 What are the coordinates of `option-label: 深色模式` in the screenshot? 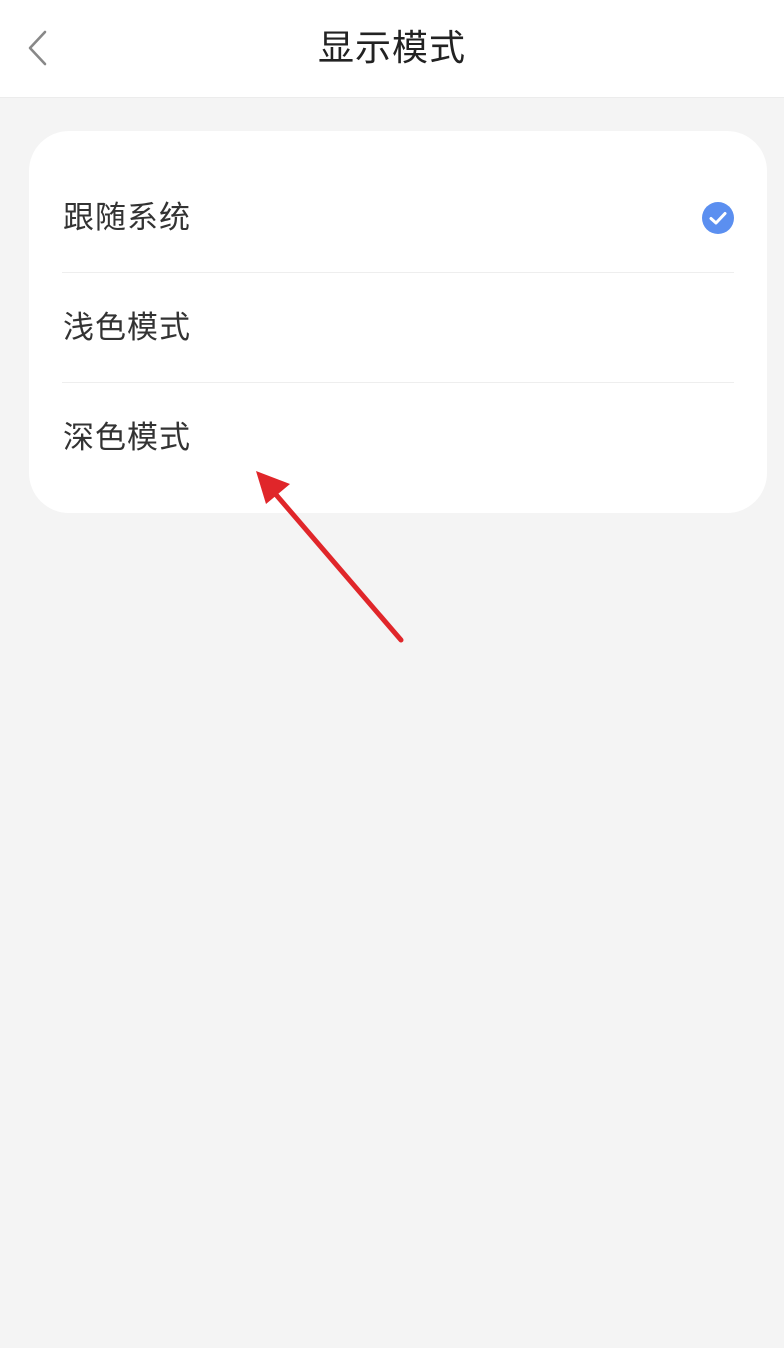 It's located at (127, 438).